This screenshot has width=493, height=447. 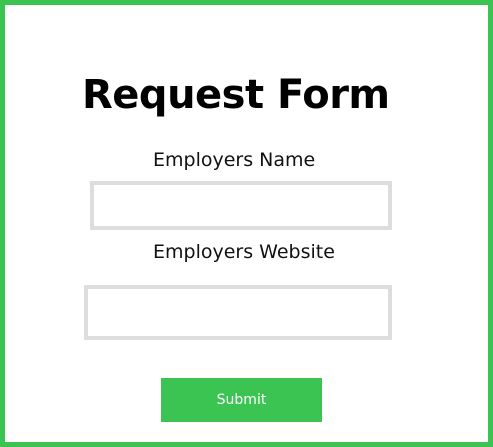 I want to click on page-title: Request Form, so click(x=236, y=95).